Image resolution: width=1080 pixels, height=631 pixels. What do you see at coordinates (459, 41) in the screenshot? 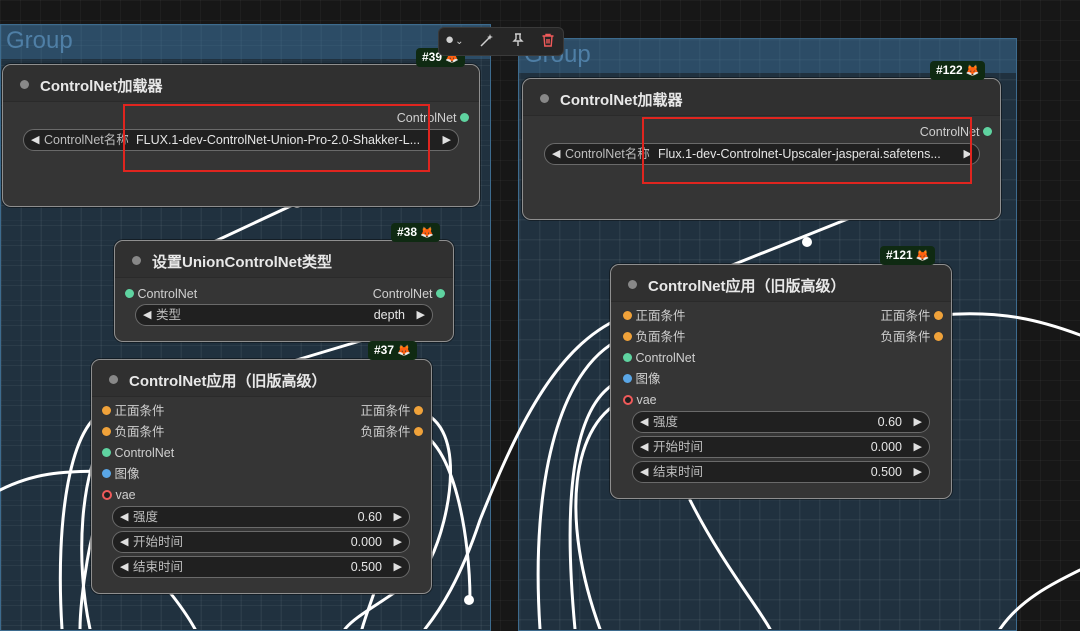
I see `chevron-down-icon: ⌄` at bounding box center [459, 41].